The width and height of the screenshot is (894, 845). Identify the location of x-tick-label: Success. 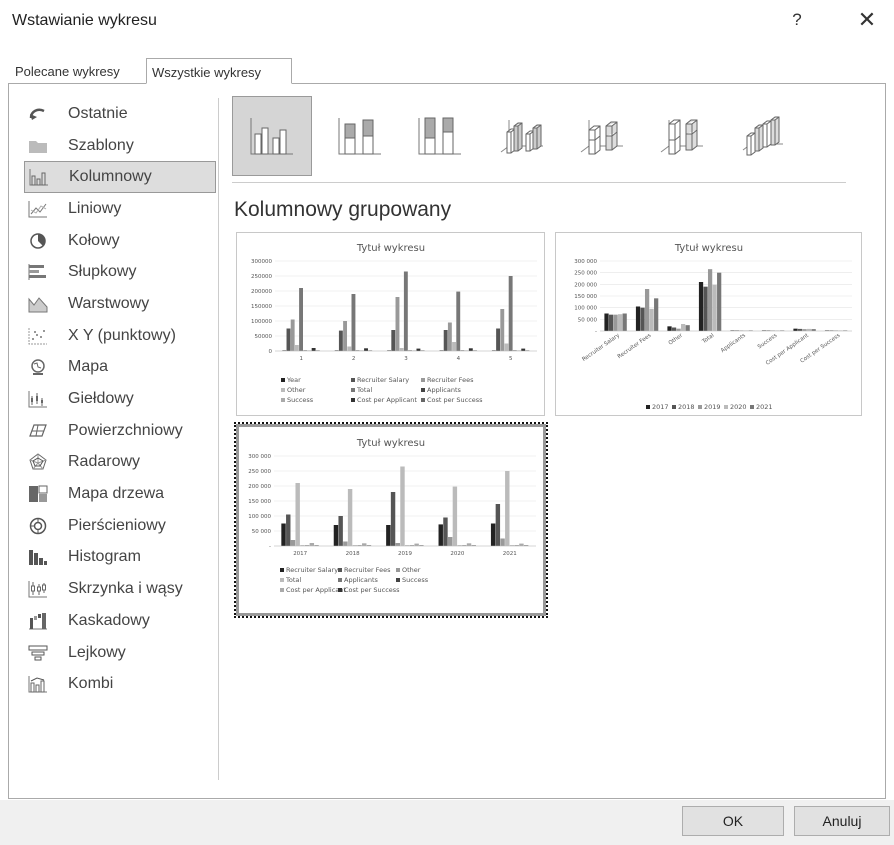
(768, 342).